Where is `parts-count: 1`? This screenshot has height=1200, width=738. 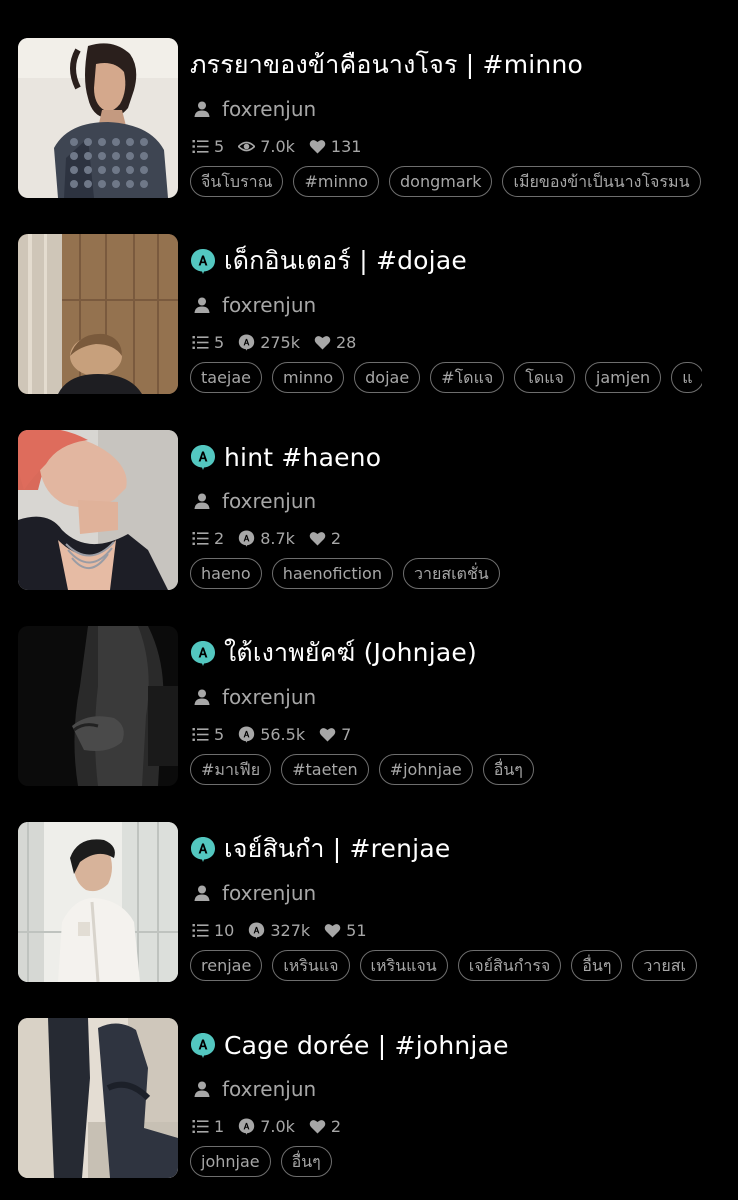 parts-count: 1 is located at coordinates (219, 1126).